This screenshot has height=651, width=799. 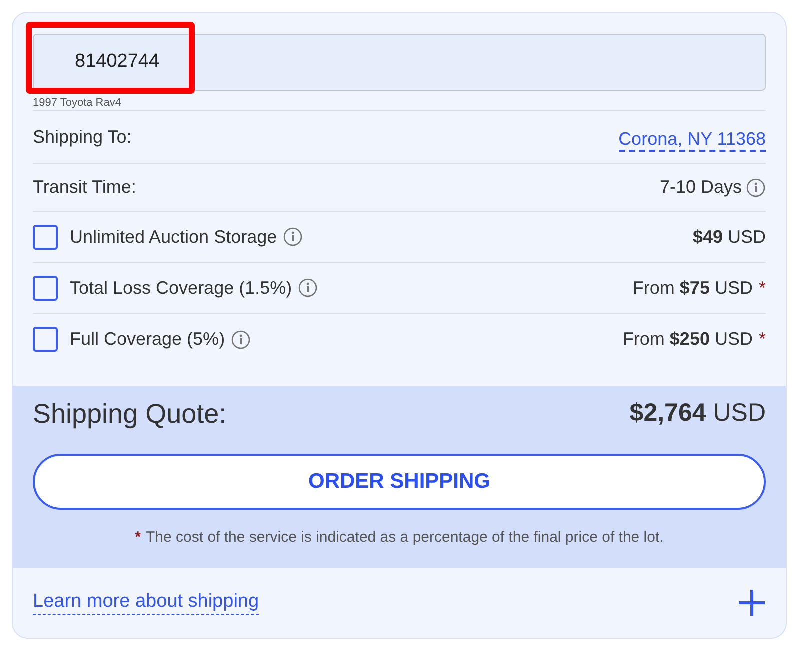 What do you see at coordinates (138, 538) in the screenshot?
I see `footnote-mark: *` at bounding box center [138, 538].